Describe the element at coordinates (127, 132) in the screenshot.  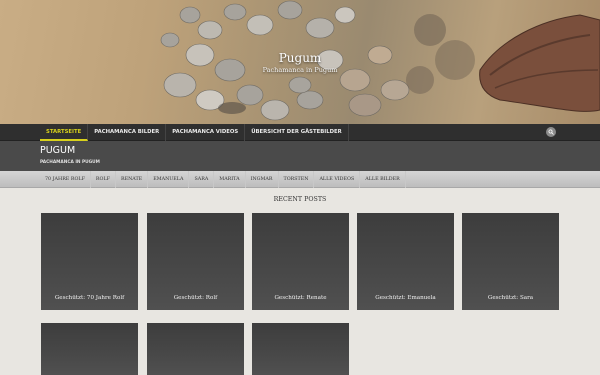
I see `topnav-item-pachamanca-bilder: Pachamanca Bilder` at that location.